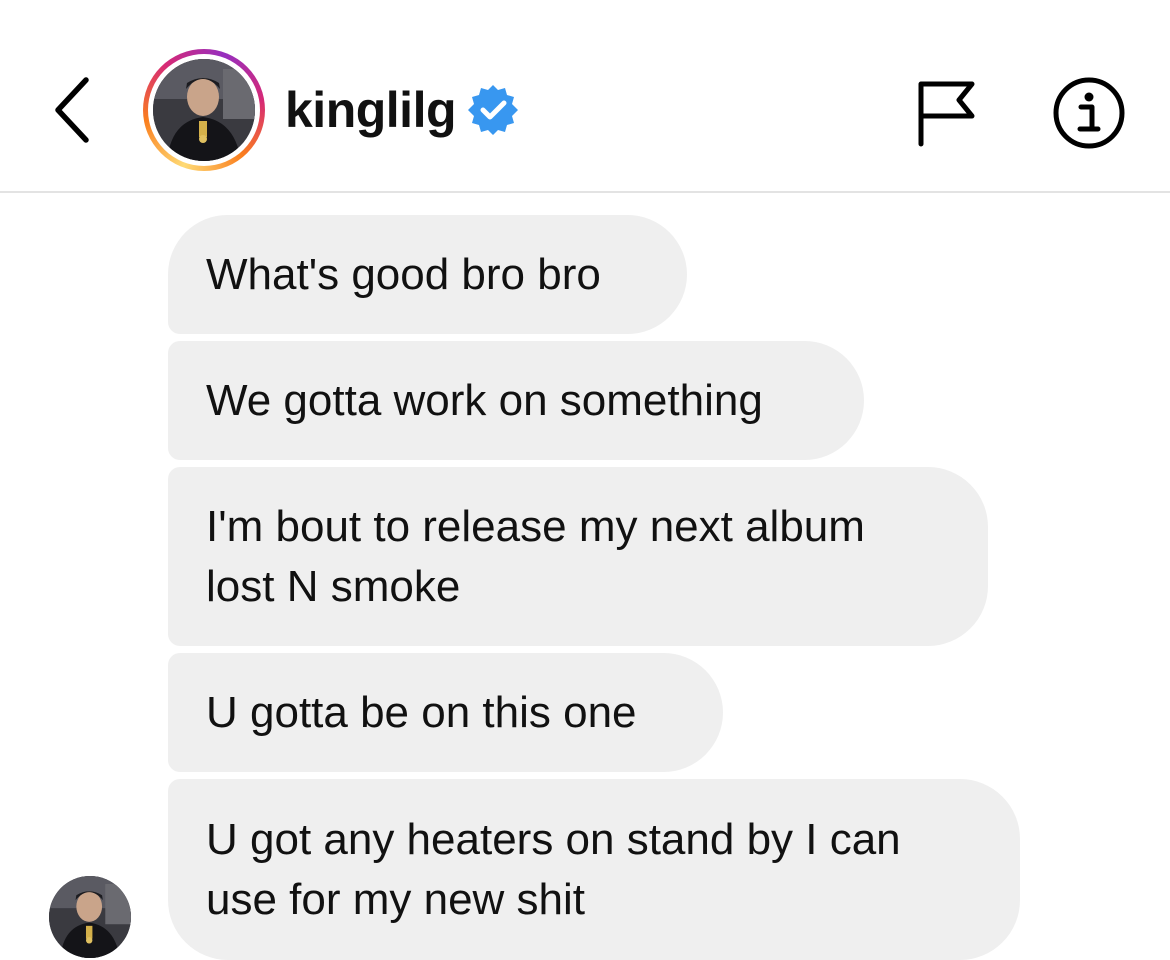 Image resolution: width=1170 pixels, height=960 pixels. What do you see at coordinates (427, 274) in the screenshot?
I see `message-bubble: What's good bro bro` at bounding box center [427, 274].